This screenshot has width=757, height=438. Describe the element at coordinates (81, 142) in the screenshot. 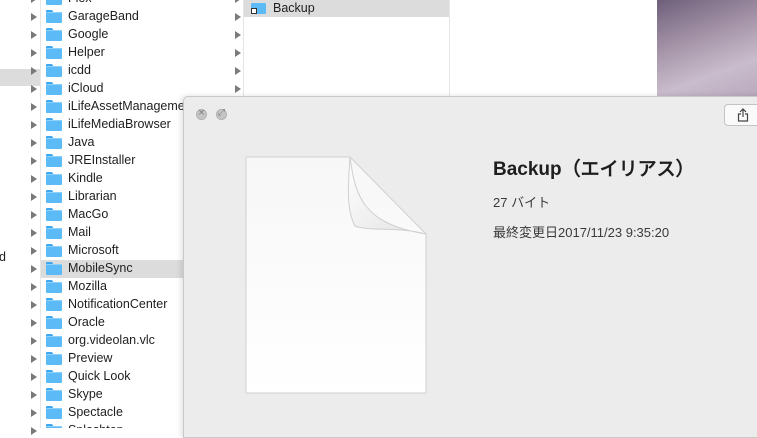

I see `folder-label: Java` at that location.